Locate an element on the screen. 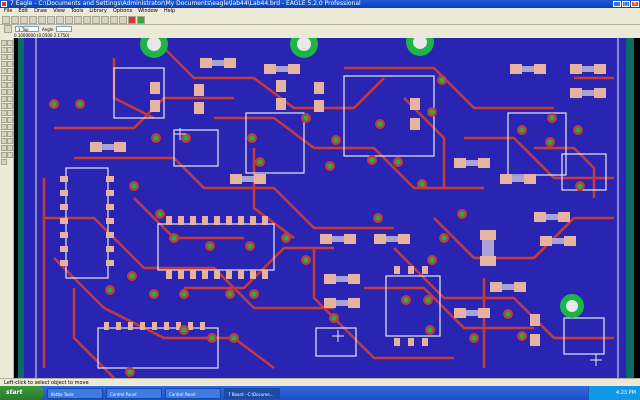 This screenshot has width=640, height=400. text-tool-icon is located at coordinates (10, 120).